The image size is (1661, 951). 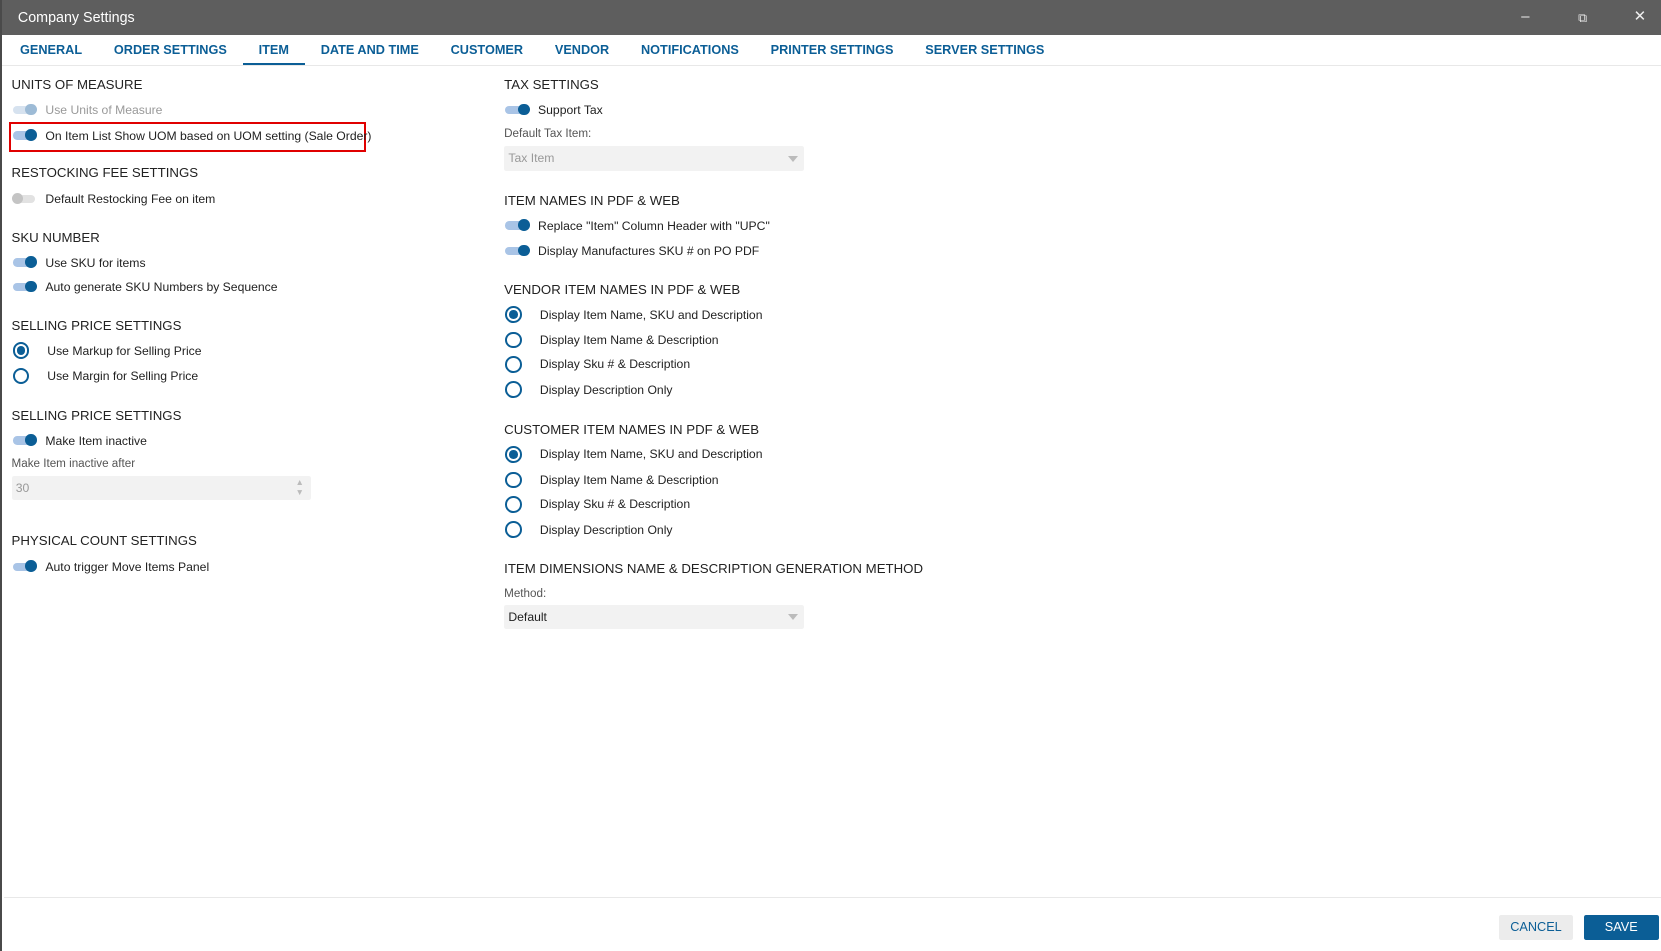 I want to click on toggle-label: Default Restocking Fee on item, so click(x=130, y=199).